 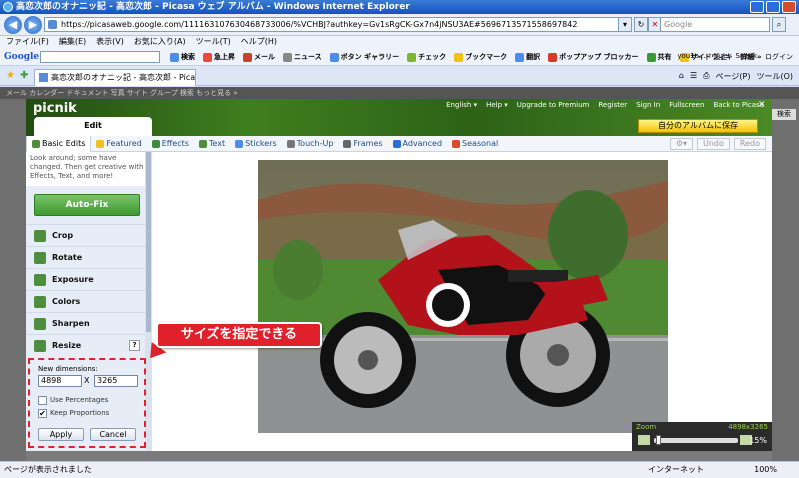 I want to click on home-icon: ⌂, so click(x=681, y=76).